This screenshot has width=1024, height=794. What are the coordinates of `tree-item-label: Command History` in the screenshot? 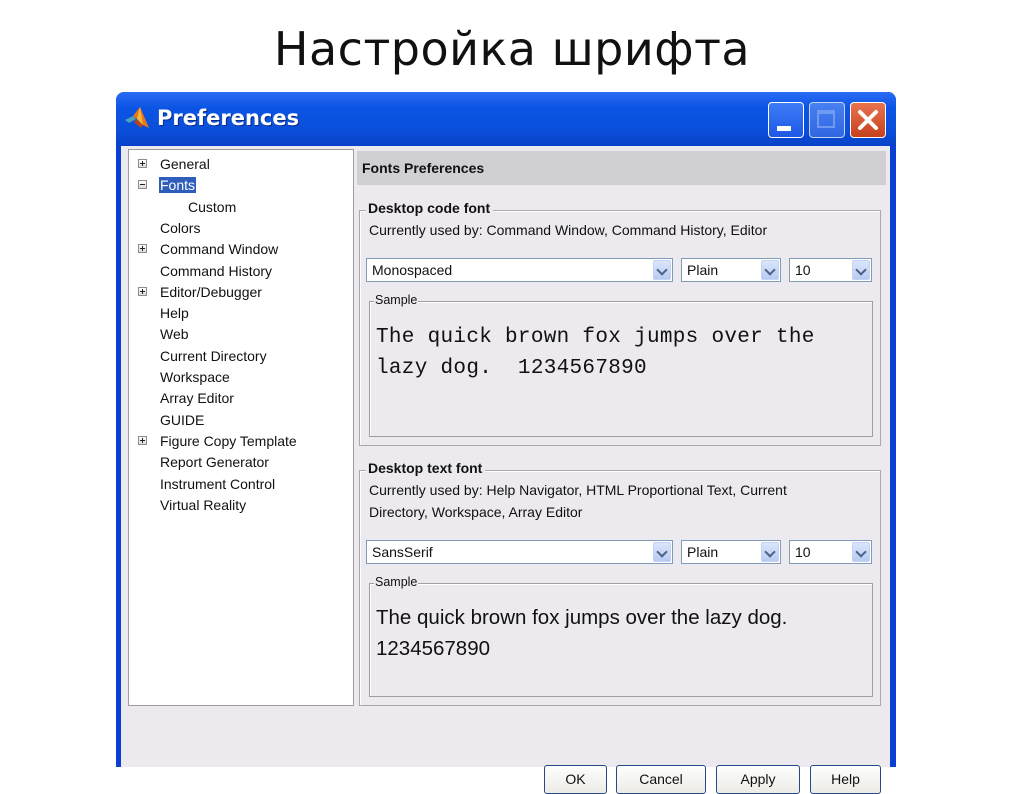 It's located at (216, 270).